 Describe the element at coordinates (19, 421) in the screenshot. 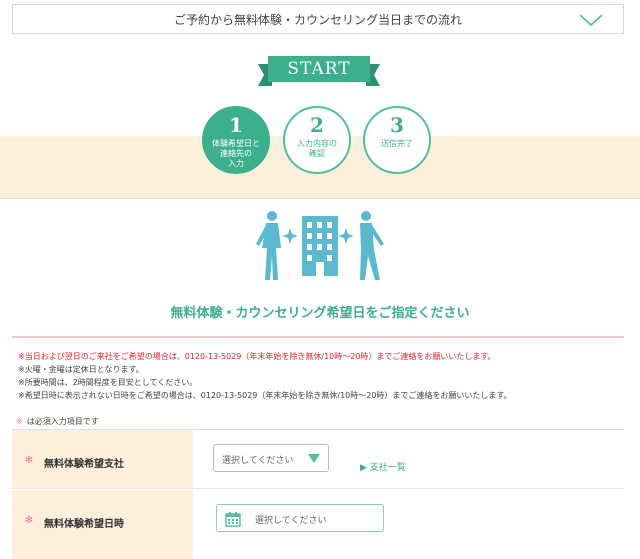

I see `required-star: ※` at that location.